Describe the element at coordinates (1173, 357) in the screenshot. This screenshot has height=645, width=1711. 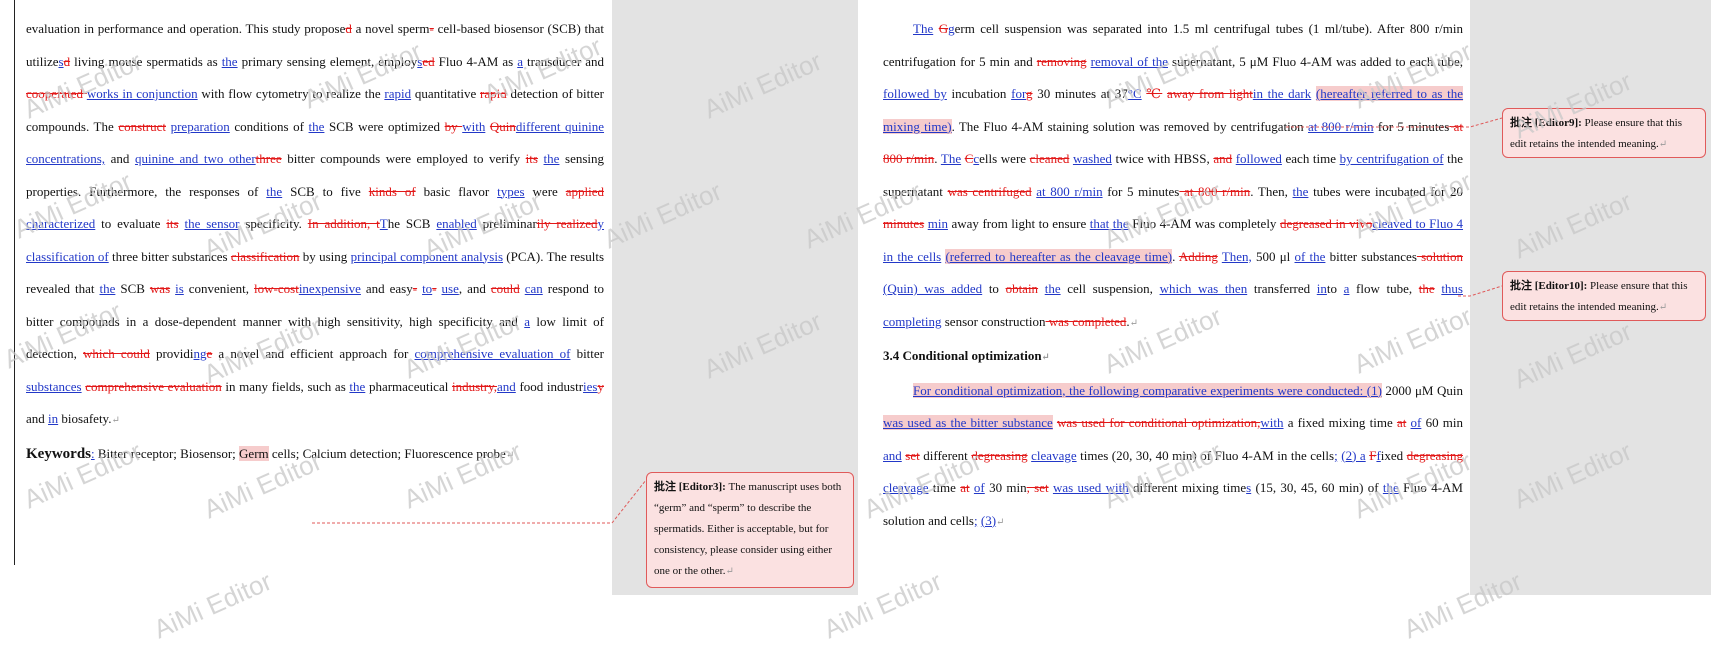
I see `section-heading: 3.4 Conditional optimization↵` at that location.